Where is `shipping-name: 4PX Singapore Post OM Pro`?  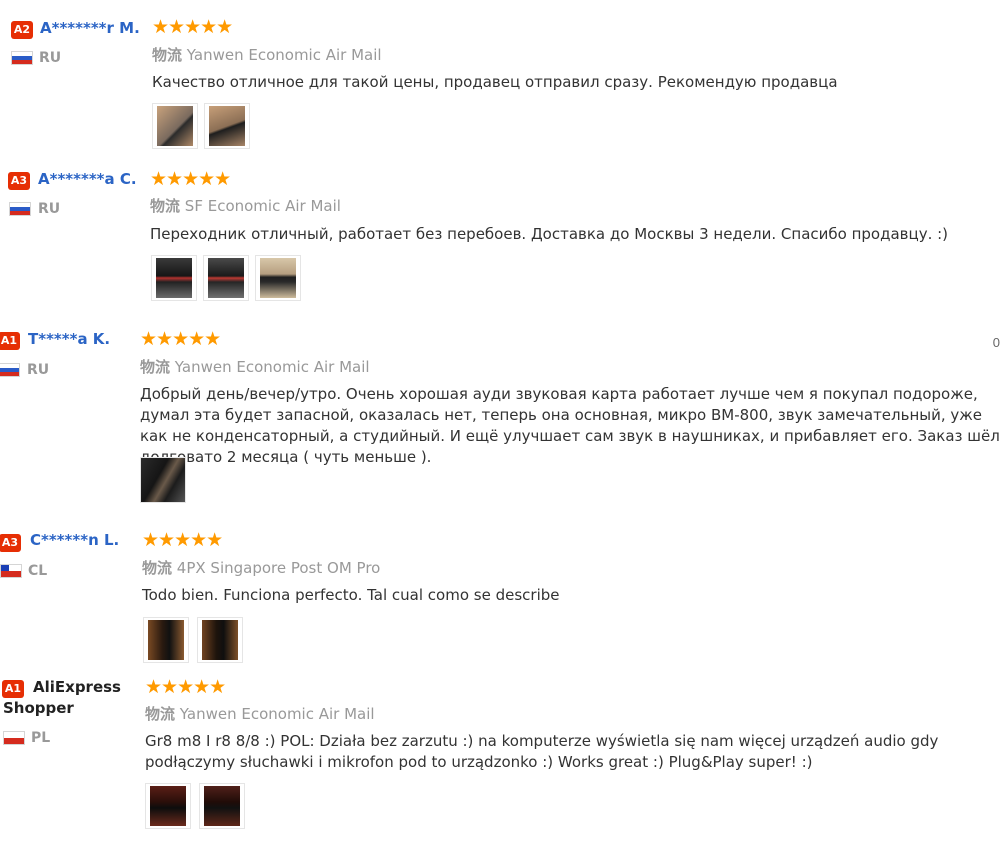 shipping-name: 4PX Singapore Post OM Pro is located at coordinates (278, 568).